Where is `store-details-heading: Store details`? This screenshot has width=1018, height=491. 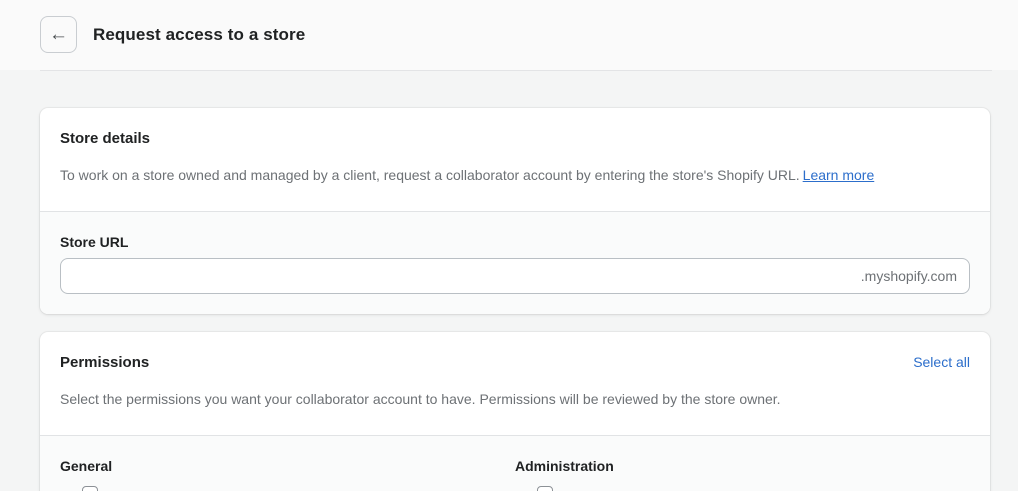
store-details-heading: Store details is located at coordinates (105, 138).